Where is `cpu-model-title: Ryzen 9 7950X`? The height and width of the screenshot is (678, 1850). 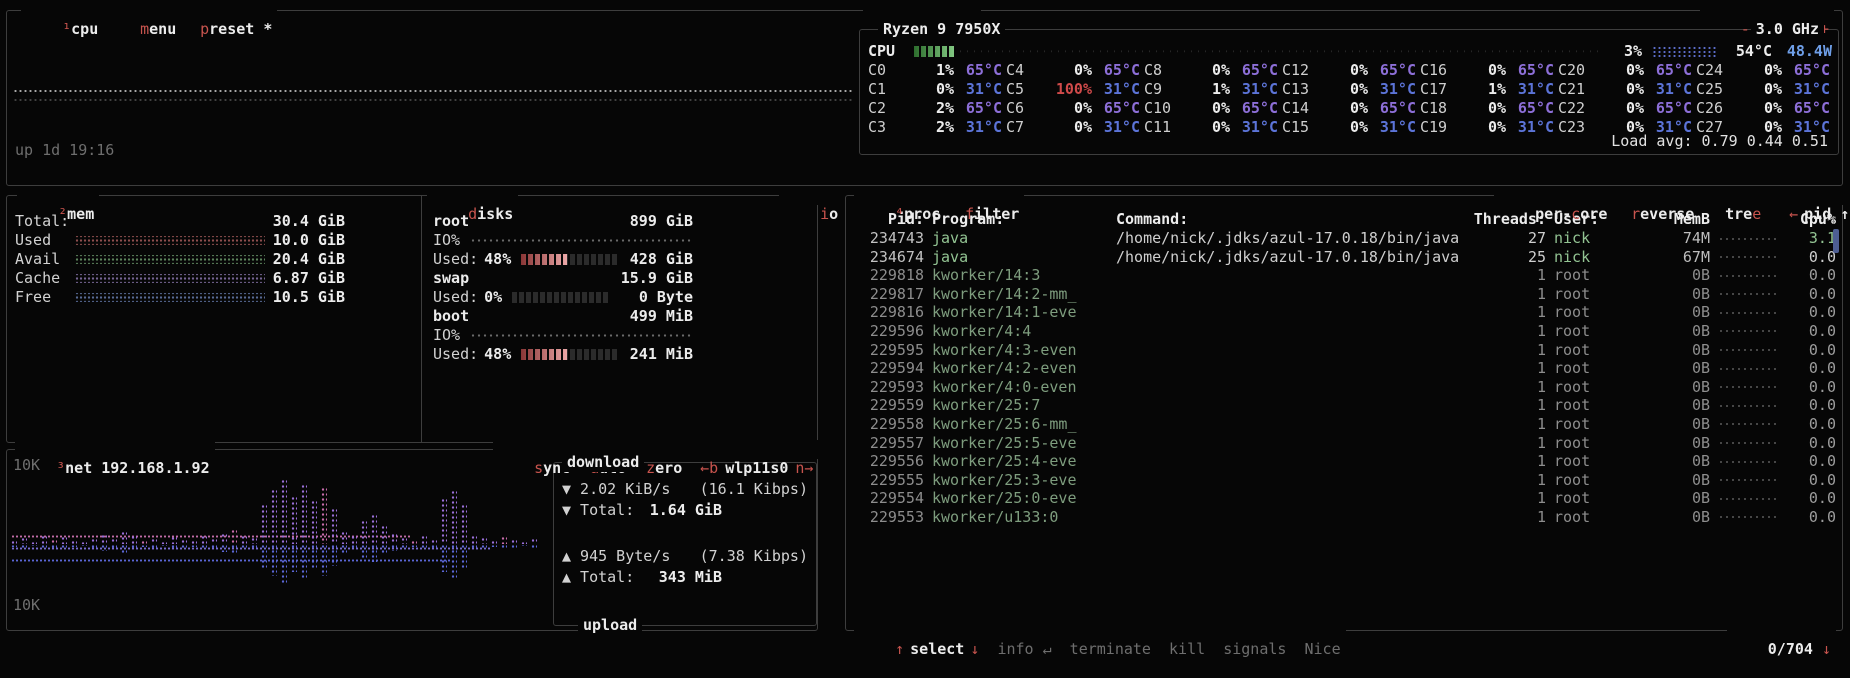
cpu-model-title: Ryzen 9 7950X is located at coordinates (942, 29).